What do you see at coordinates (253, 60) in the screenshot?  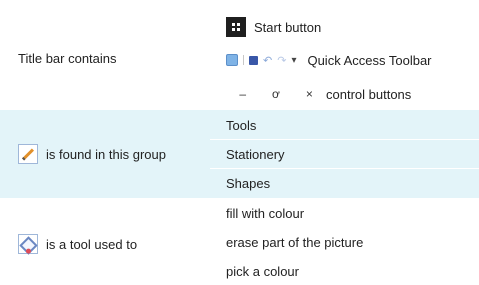 I see `save-icon` at bounding box center [253, 60].